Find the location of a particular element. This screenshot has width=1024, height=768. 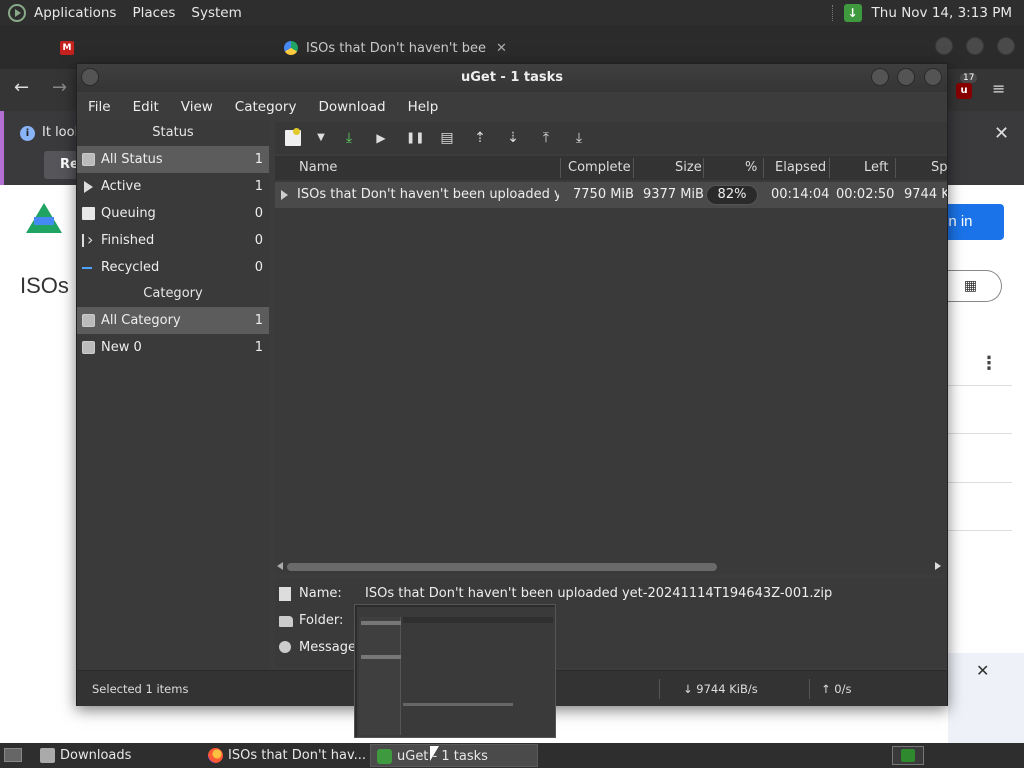

task-downloads: Downloads is located at coordinates (117, 755).